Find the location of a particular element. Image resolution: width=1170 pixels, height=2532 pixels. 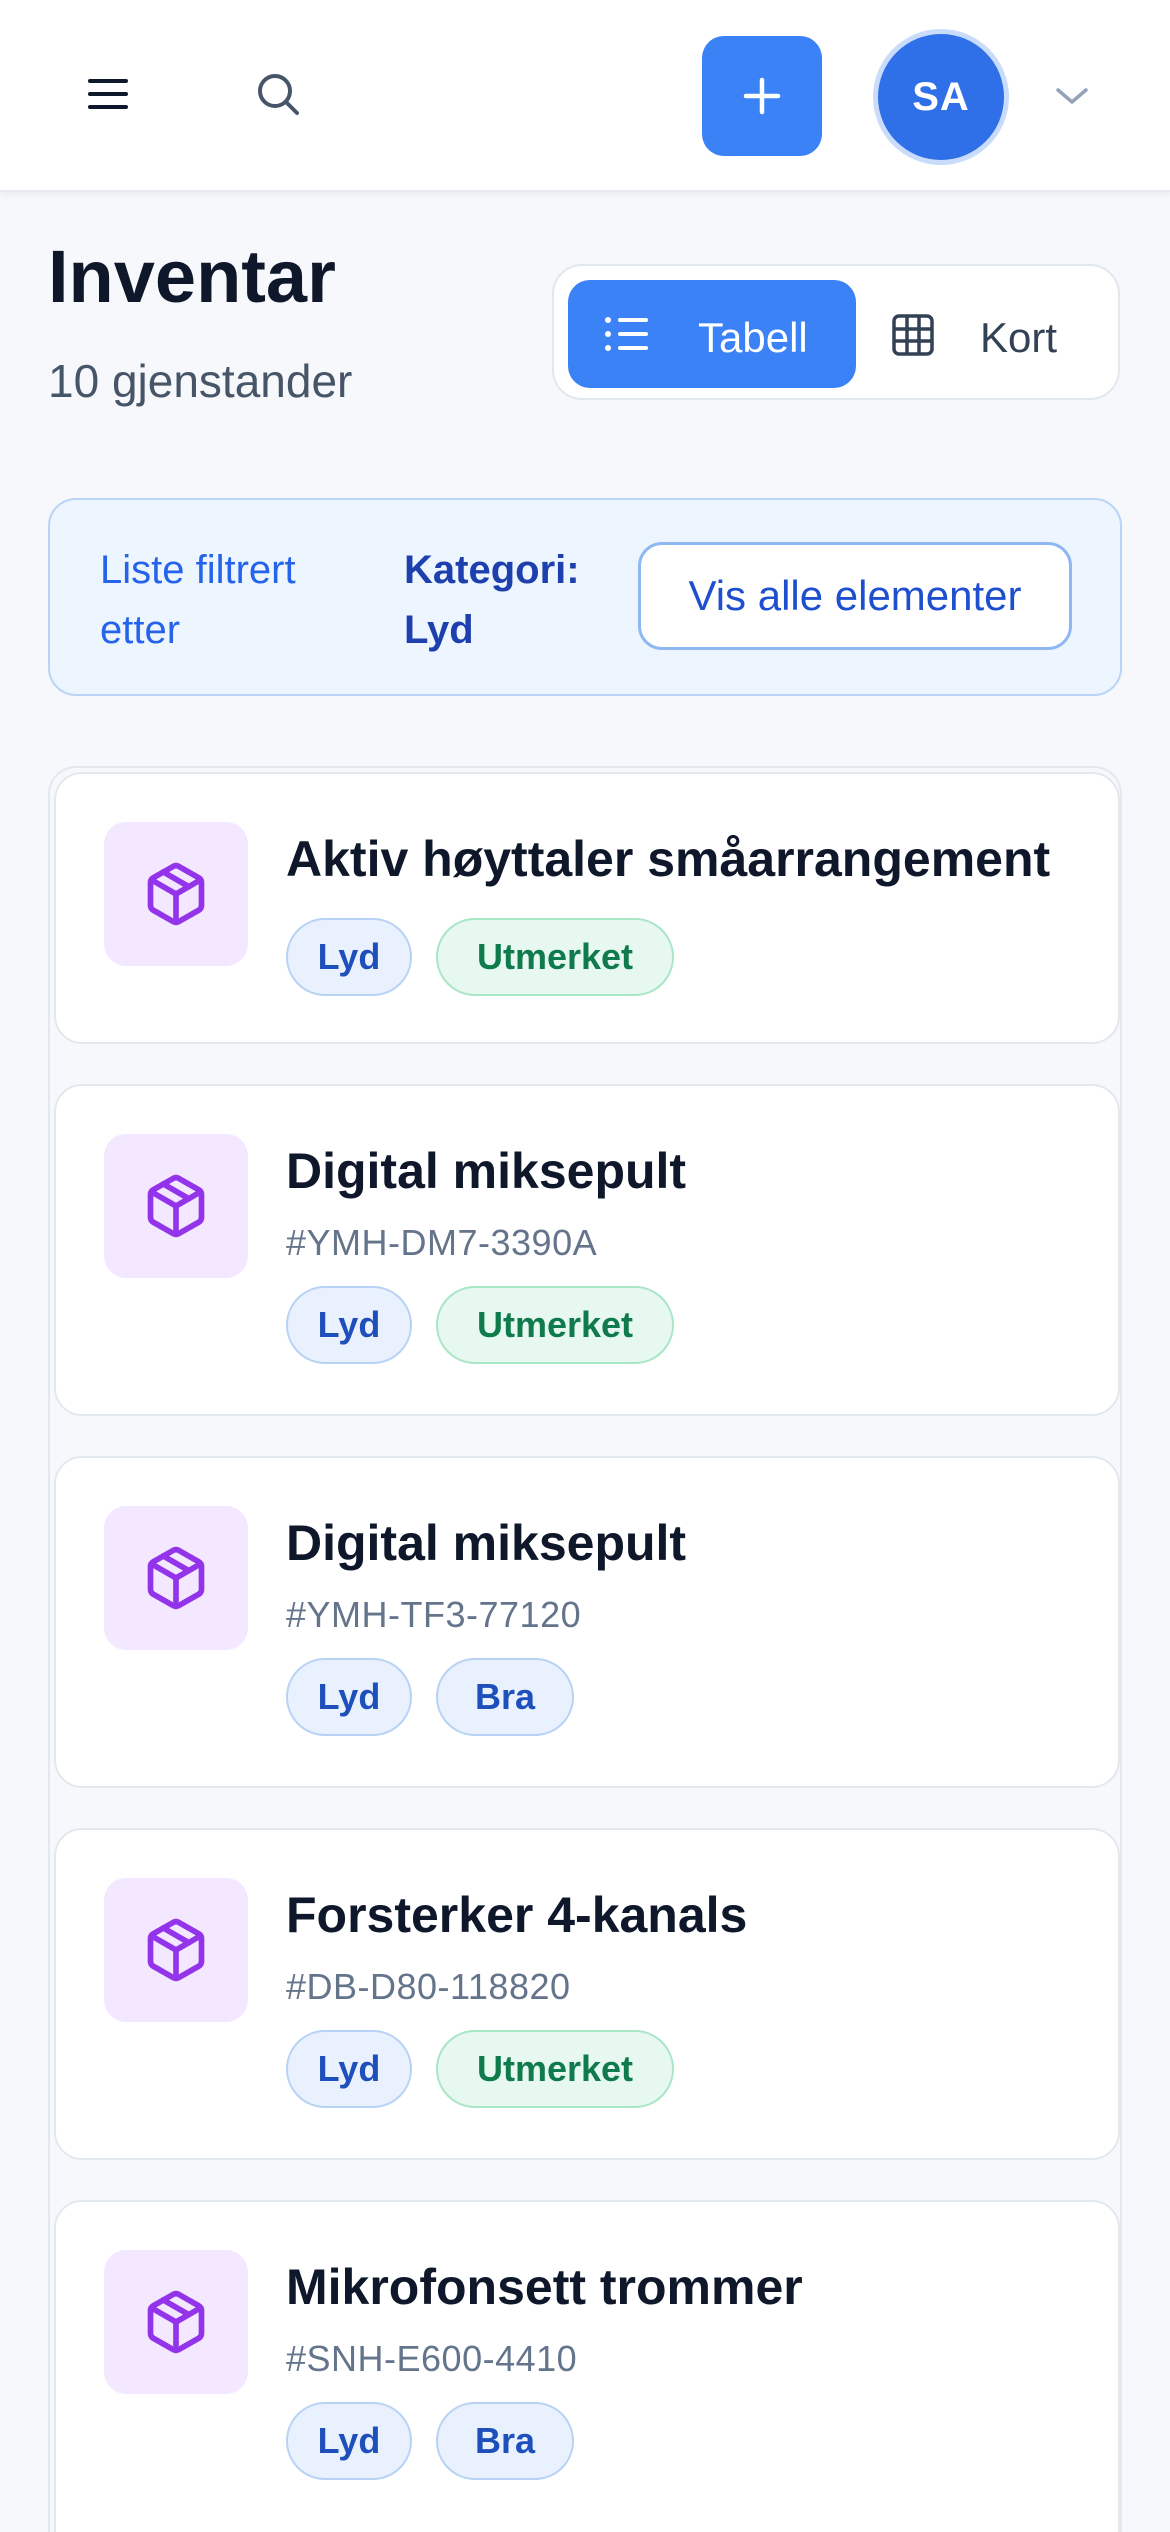

show-all-button: Vis alle elementer is located at coordinates (855, 596).